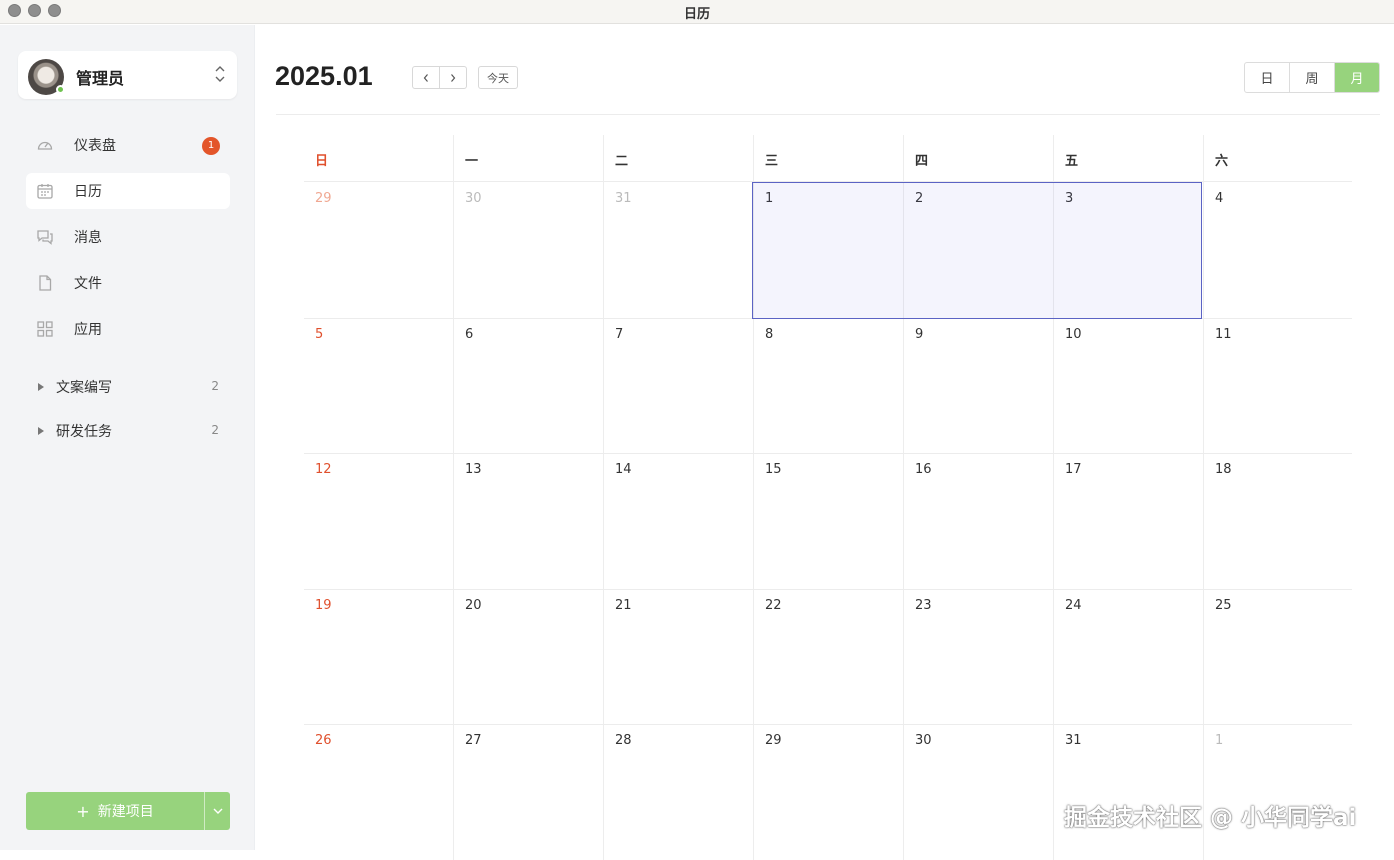 The image size is (1394, 860). I want to click on view-switcher: 日 周 月, so click(1312, 77).